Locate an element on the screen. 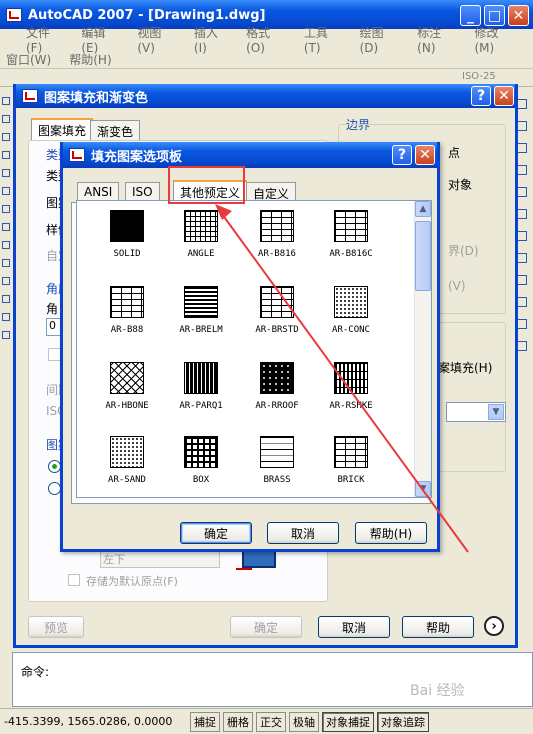 The width and height of the screenshot is (533, 734). palette-help-icon: ? is located at coordinates (402, 155).